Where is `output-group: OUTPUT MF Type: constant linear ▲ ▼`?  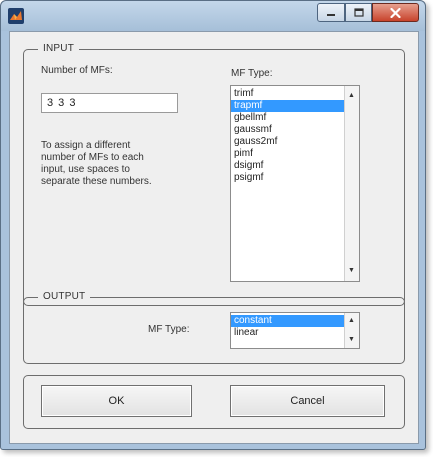
output-group: OUTPUT MF Type: constant linear ▲ ▼ is located at coordinates (214, 327).